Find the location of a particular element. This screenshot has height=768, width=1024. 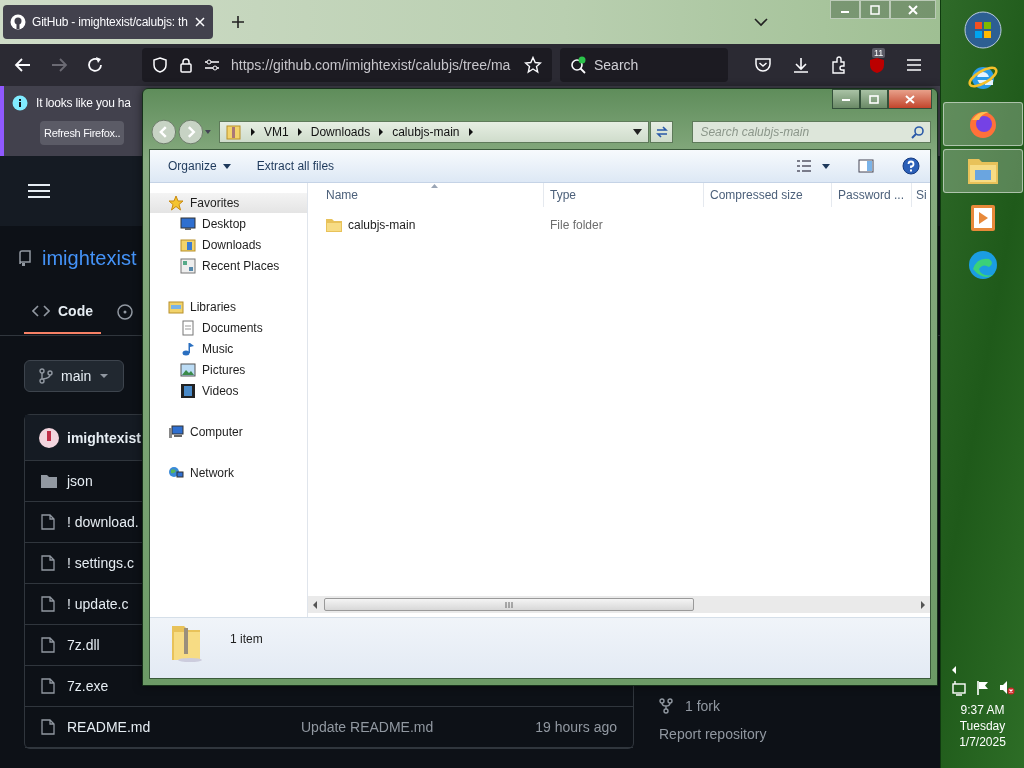

show-hidden-icons-button is located at coordinates (954, 670).